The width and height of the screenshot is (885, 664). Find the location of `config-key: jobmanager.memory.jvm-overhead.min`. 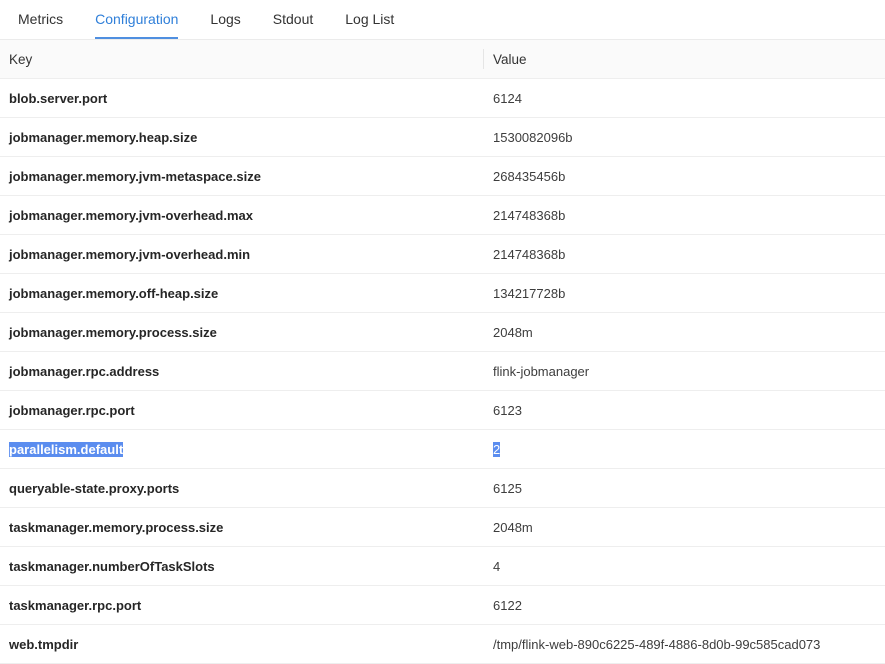

config-key: jobmanager.memory.jvm-overhead.min is located at coordinates (242, 254).